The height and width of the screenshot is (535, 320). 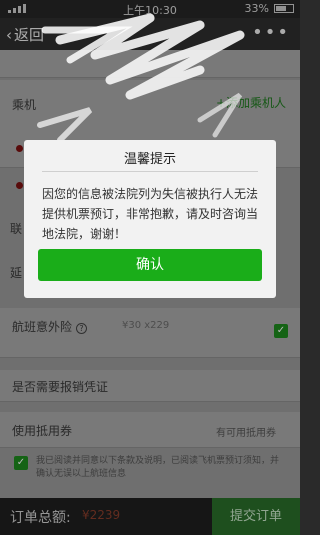 What do you see at coordinates (150, 265) in the screenshot?
I see `confirm-button: 确认` at bounding box center [150, 265].